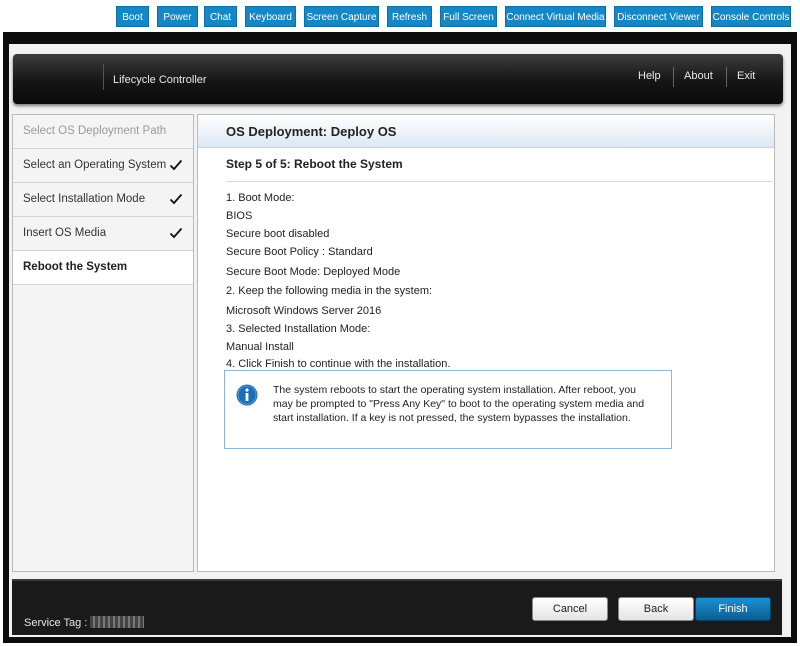 This screenshot has height=646, width=800. Describe the element at coordinates (746, 76) in the screenshot. I see `exit-link: Exit` at that location.